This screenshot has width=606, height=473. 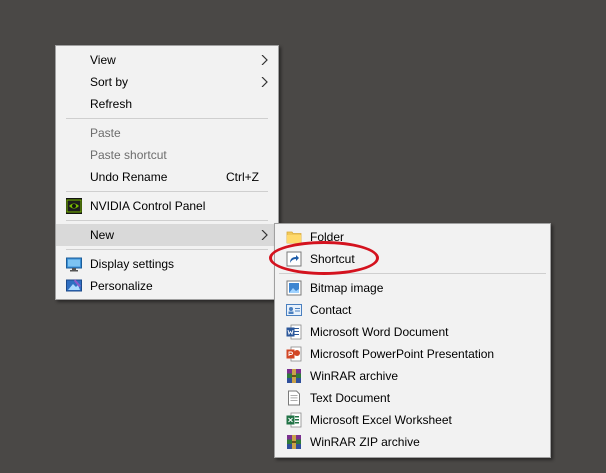 What do you see at coordinates (412, 288) in the screenshot?
I see `submenu-item-bitmap-image: Bitmap image` at bounding box center [412, 288].